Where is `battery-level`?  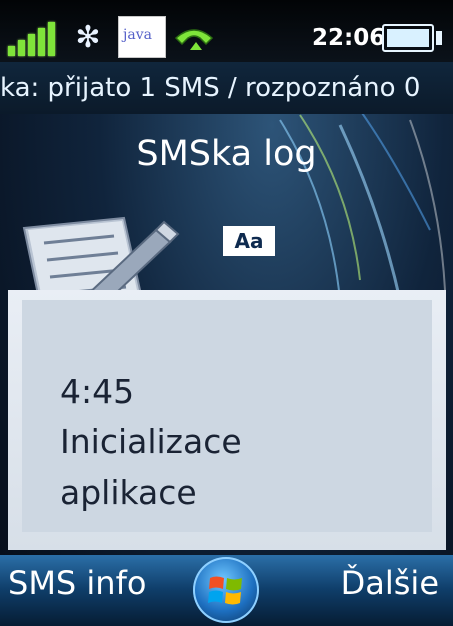
battery-level is located at coordinates (408, 38).